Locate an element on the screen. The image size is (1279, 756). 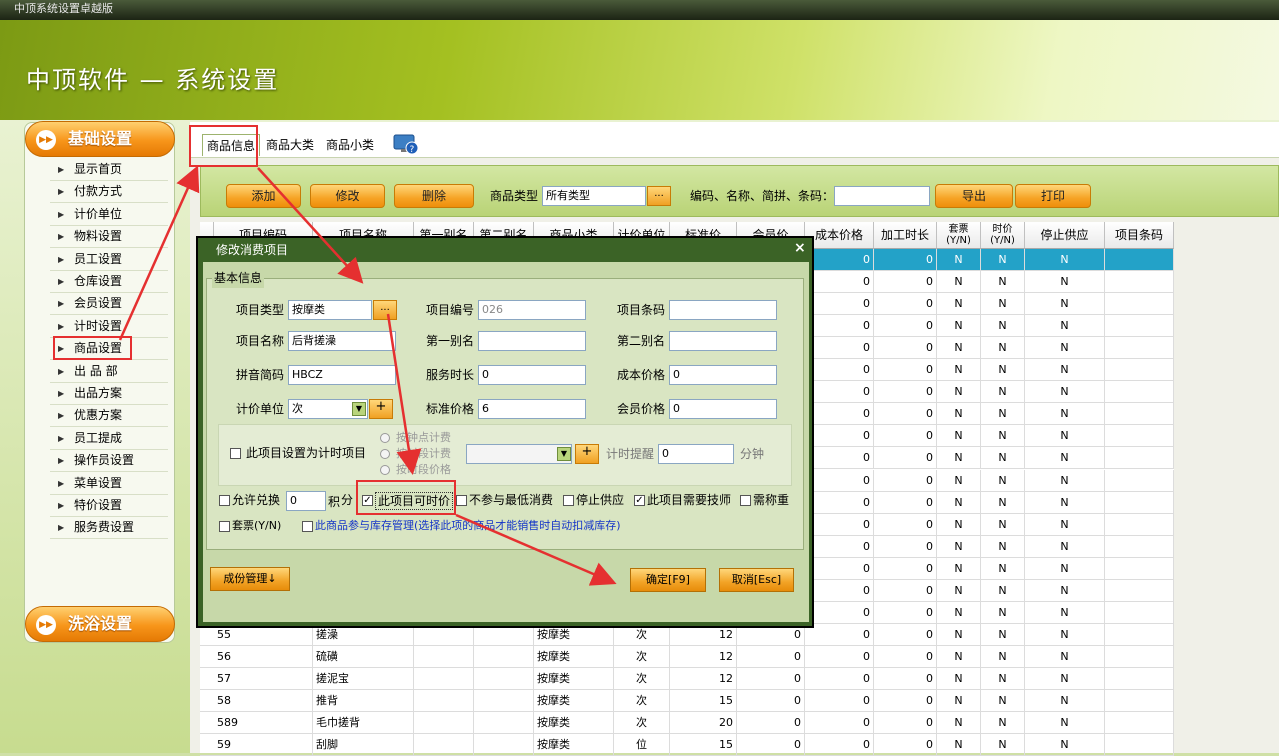
section-basic-settings-button: ▶▶ 基础设置 is located at coordinates (100, 139).